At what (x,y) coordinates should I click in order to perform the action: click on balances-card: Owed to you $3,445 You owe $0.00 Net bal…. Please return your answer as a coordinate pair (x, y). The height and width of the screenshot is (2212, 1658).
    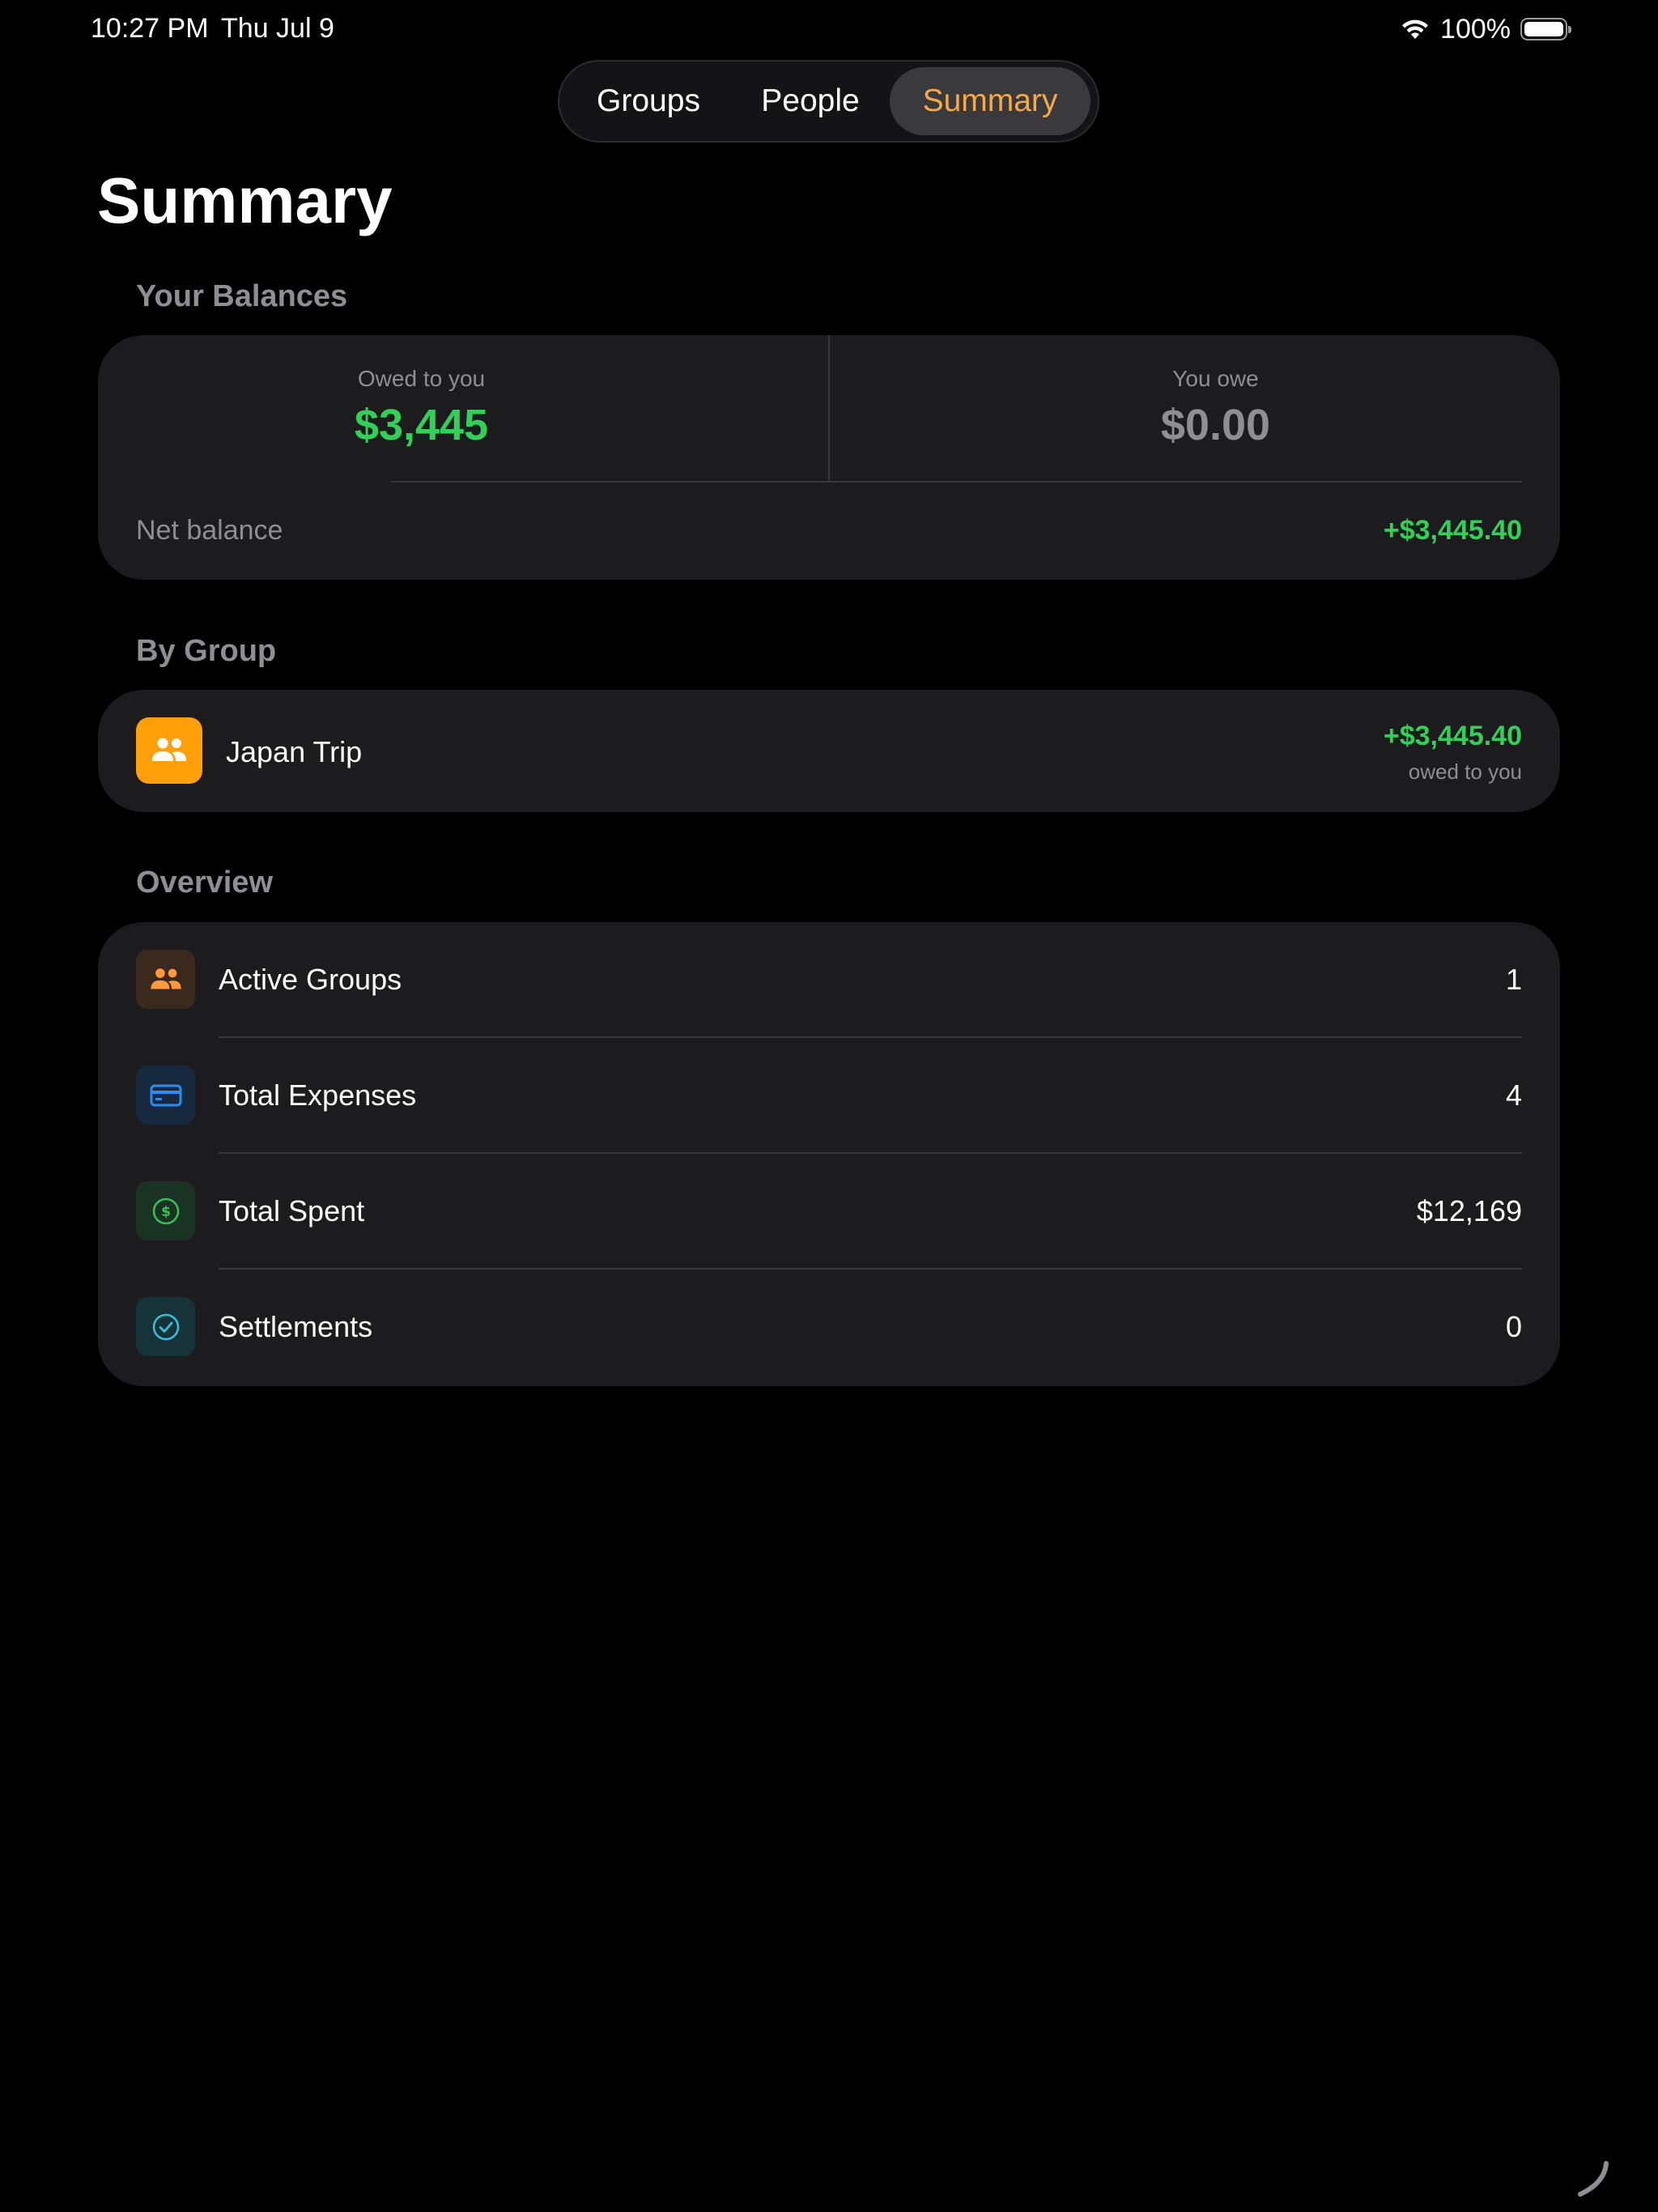
    Looking at the image, I should click on (829, 458).